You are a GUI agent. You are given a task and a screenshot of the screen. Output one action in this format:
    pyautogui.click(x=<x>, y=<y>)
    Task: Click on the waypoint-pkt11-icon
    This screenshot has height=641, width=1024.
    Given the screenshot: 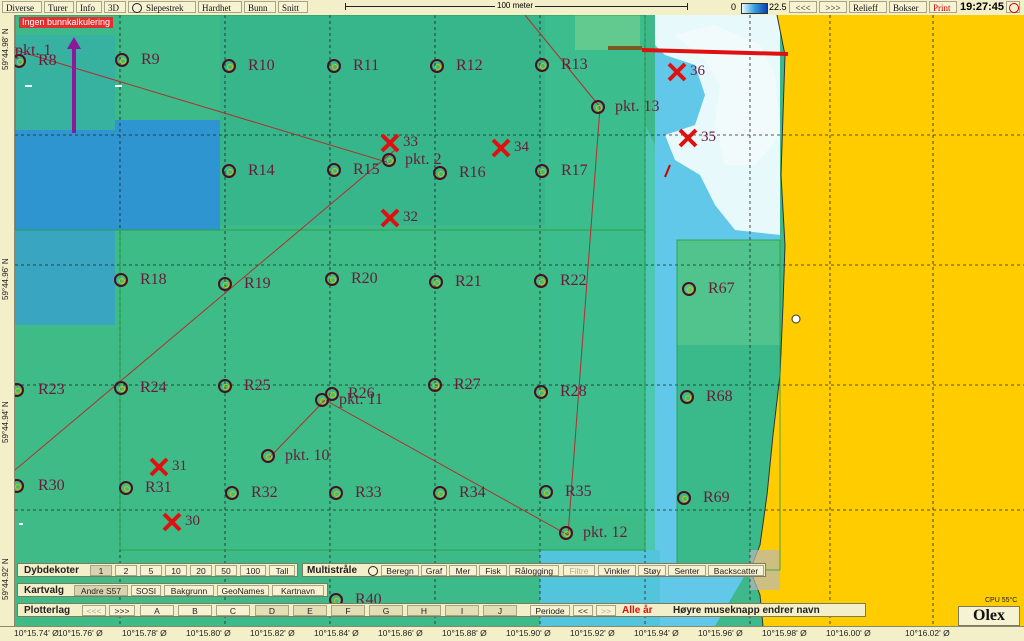 What is the action you would take?
    pyautogui.click(x=322, y=400)
    